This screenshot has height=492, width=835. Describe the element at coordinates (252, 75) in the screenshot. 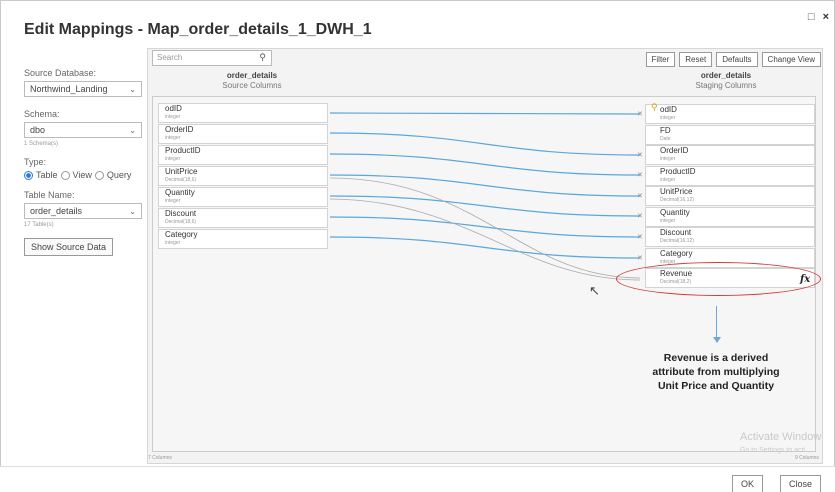

I see `source-table-title: order_details` at that location.